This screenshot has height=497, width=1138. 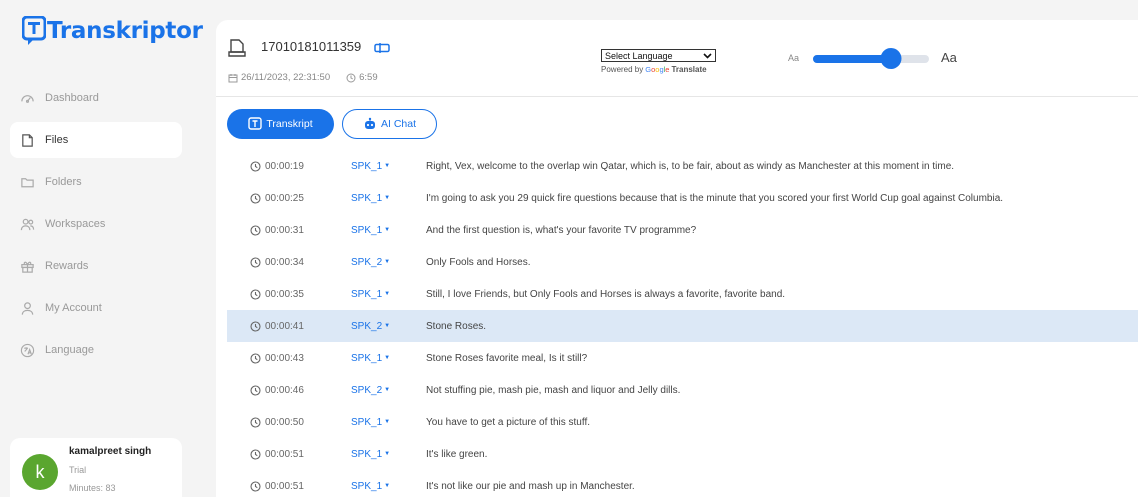 What do you see at coordinates (96, 182) in the screenshot?
I see `sidebar-item-folders: Folders` at bounding box center [96, 182].